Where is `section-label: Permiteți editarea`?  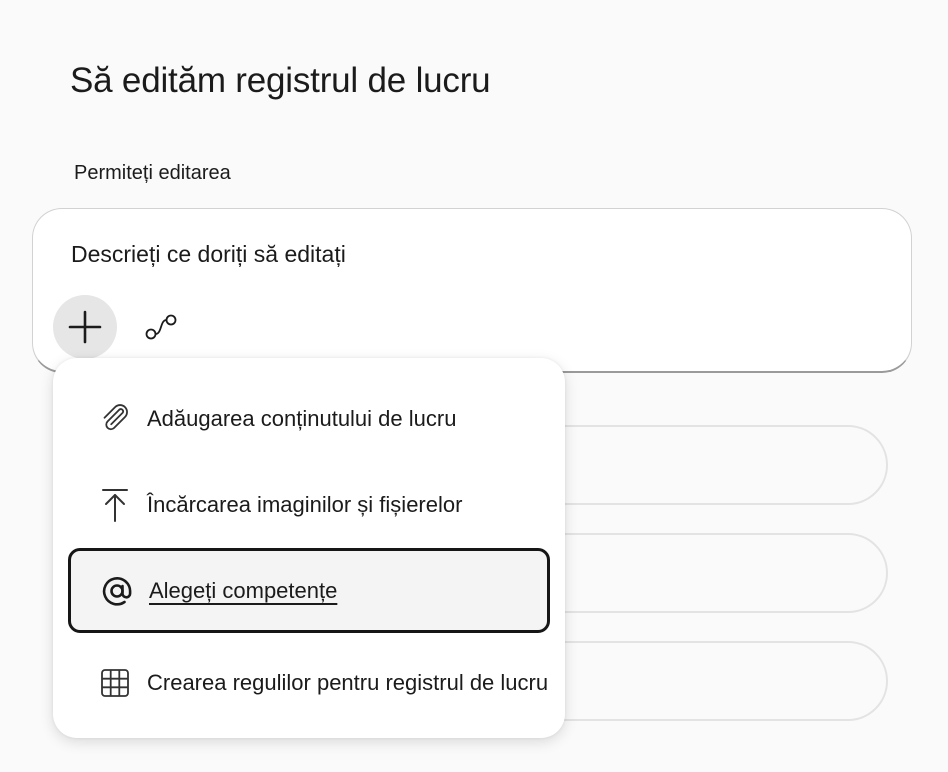
section-label: Permiteți editarea is located at coordinates (152, 173).